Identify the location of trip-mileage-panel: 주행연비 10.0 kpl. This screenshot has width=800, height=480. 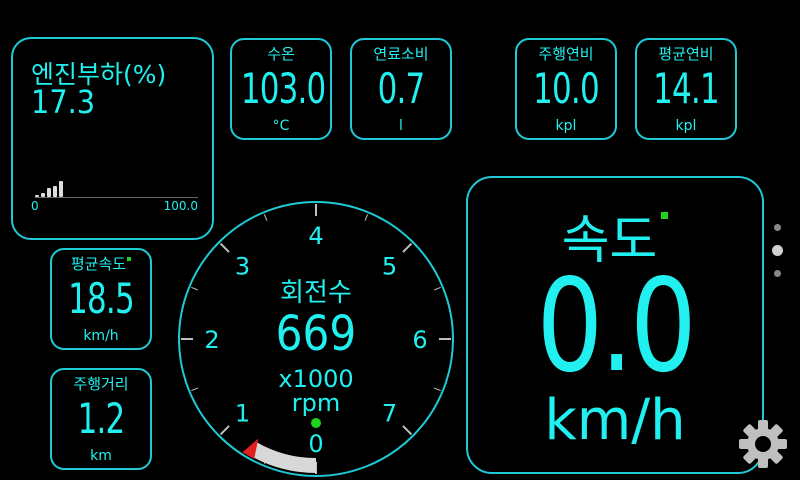
(566, 89).